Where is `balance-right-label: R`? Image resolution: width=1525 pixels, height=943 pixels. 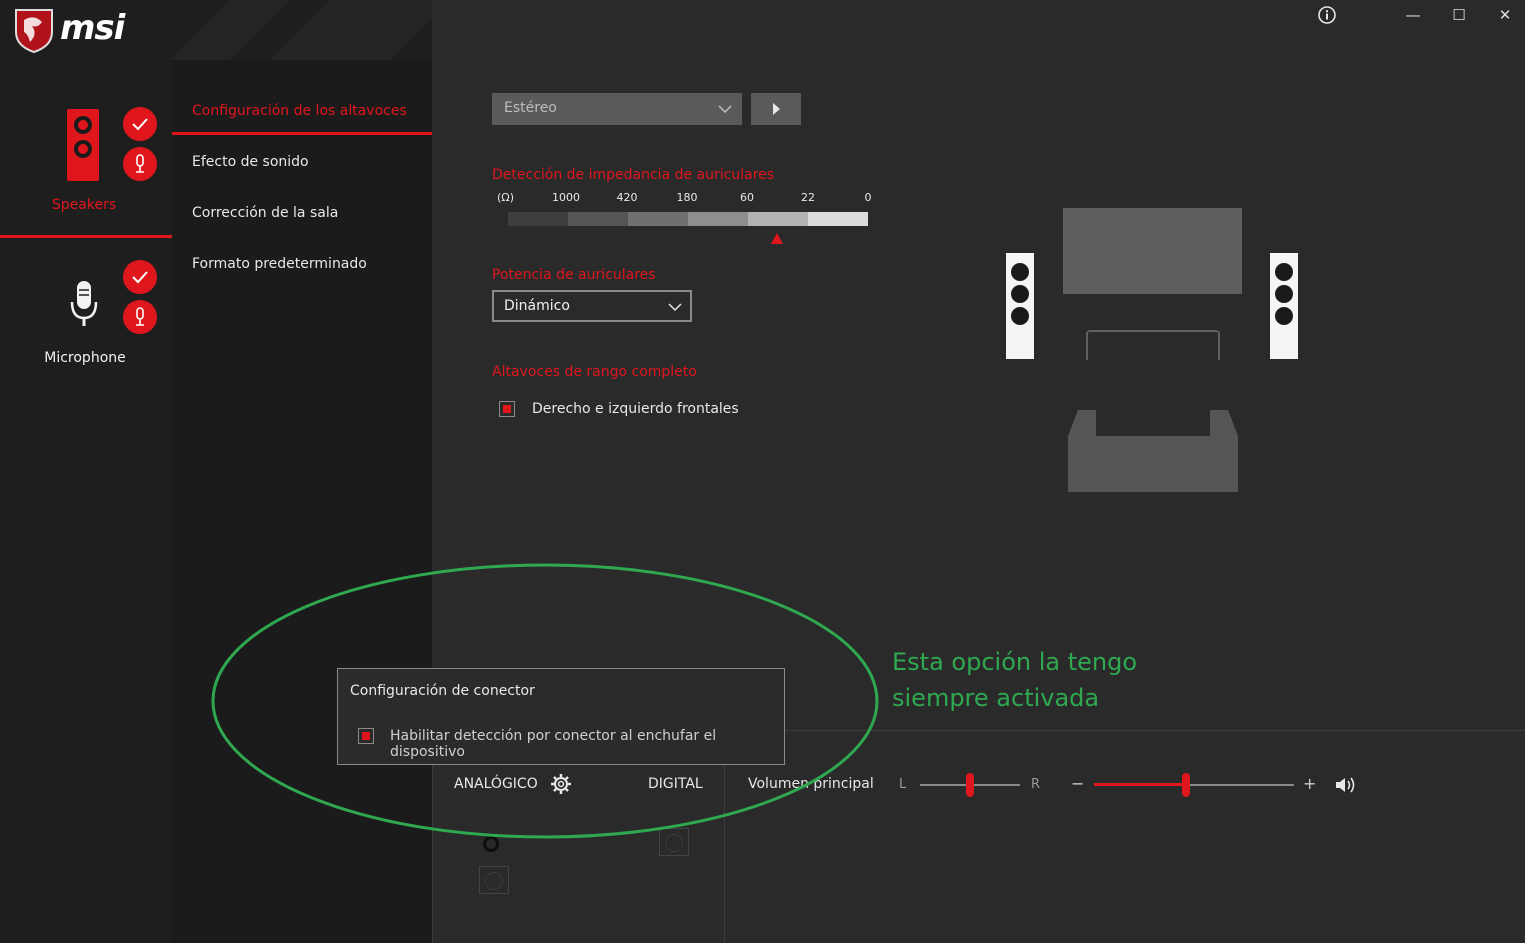
balance-right-label: R is located at coordinates (1036, 784).